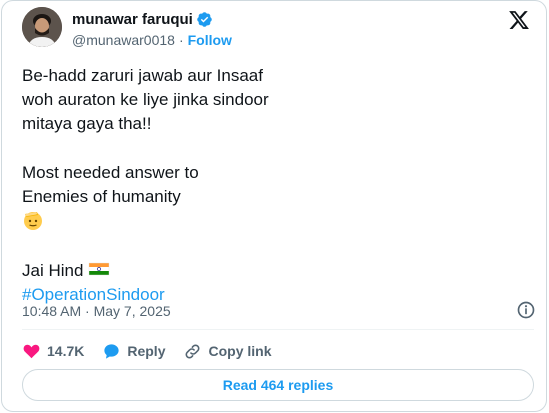  What do you see at coordinates (87, 124) in the screenshot?
I see `tweet-line: mitaya gaya tha!!` at bounding box center [87, 124].